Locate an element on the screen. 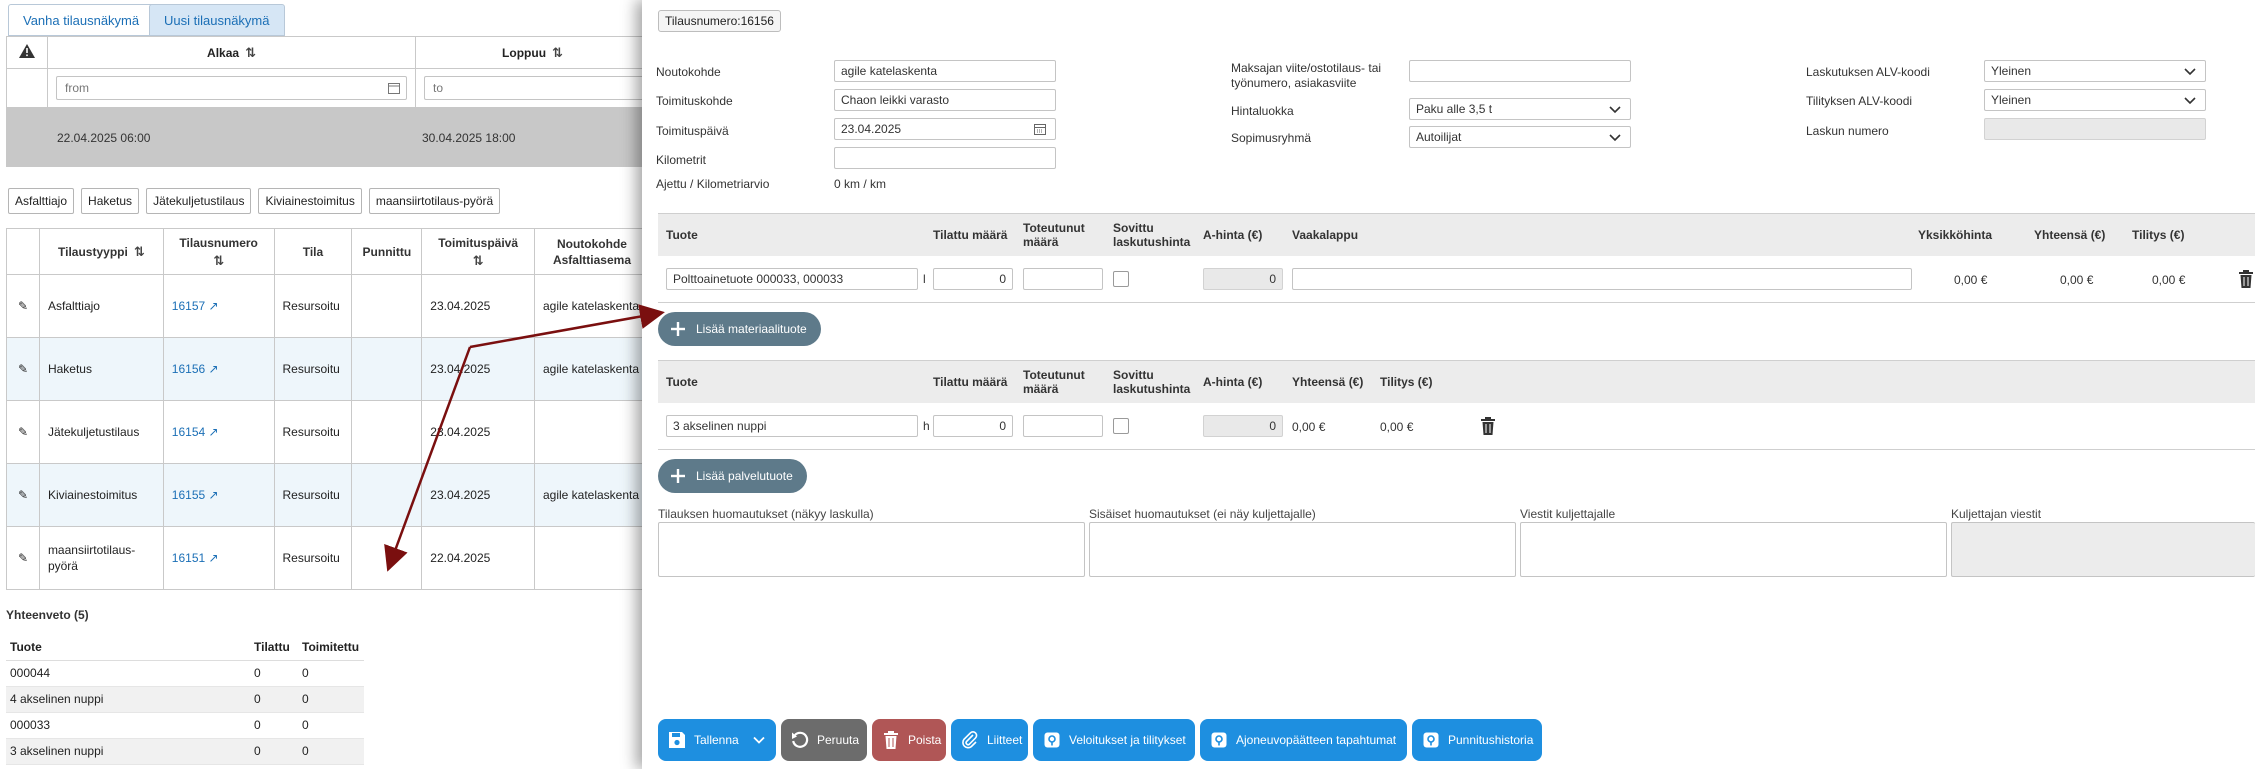  arrow-to-material-row is located at coordinates (567, 326).